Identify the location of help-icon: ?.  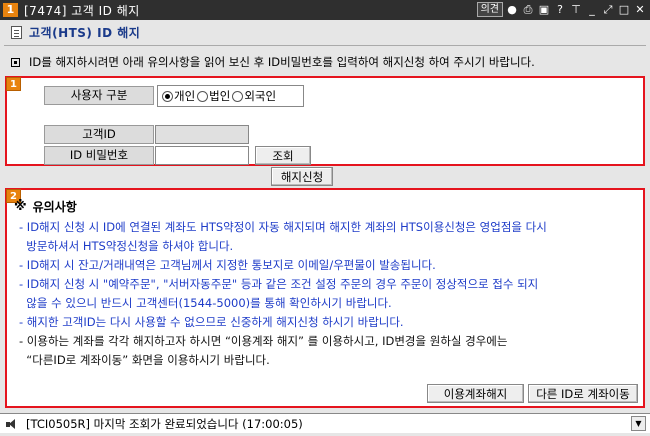
(560, 9).